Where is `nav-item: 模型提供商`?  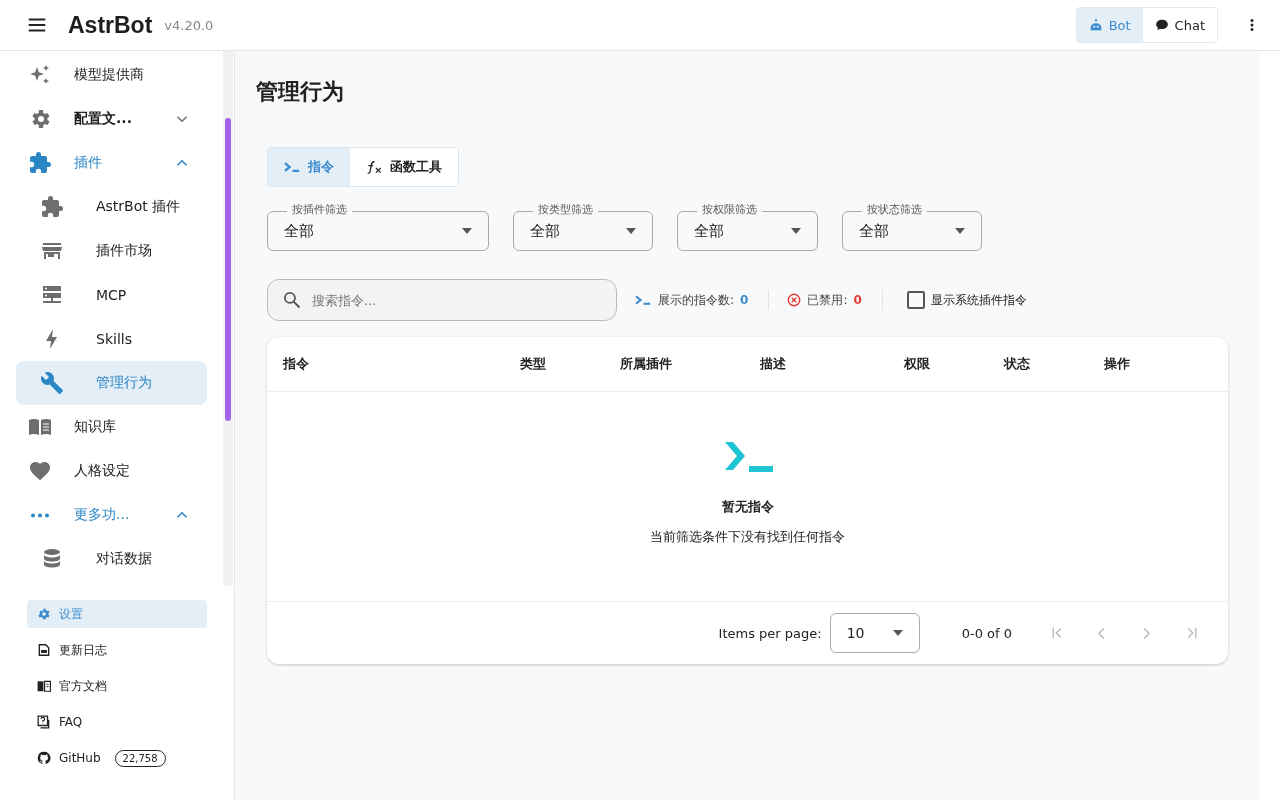
nav-item: 模型提供商 is located at coordinates (111, 75).